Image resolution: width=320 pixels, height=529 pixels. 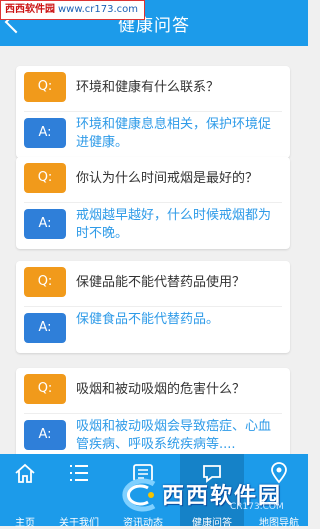 What do you see at coordinates (167, 178) in the screenshot?
I see `question-text: 你认为什么时间戒烟是最好的？` at bounding box center [167, 178].